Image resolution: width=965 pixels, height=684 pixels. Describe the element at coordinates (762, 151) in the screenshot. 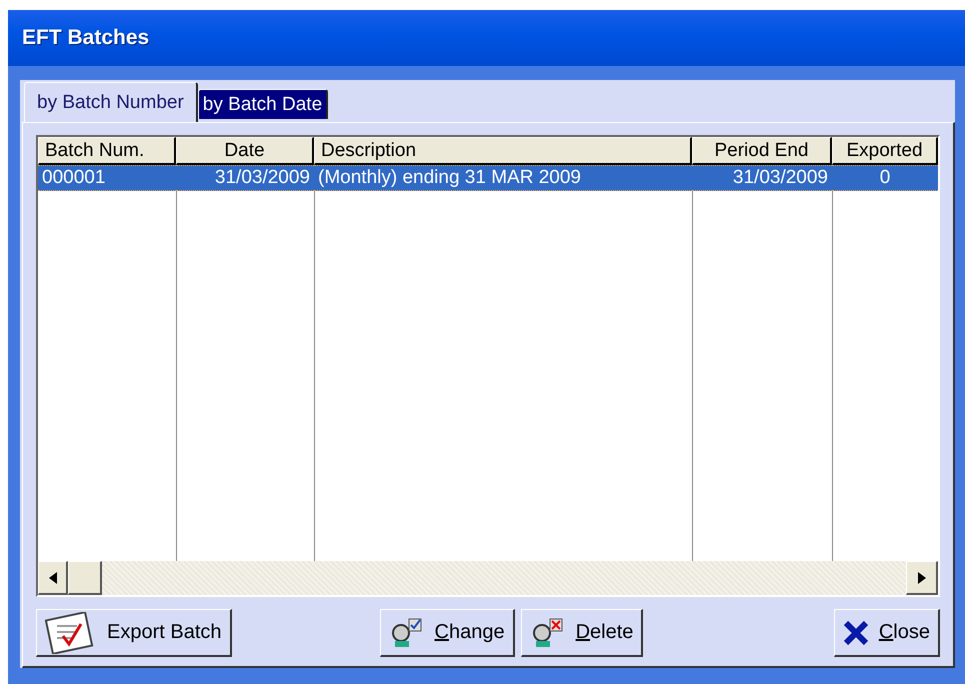

I see `column-header: Period End` at that location.